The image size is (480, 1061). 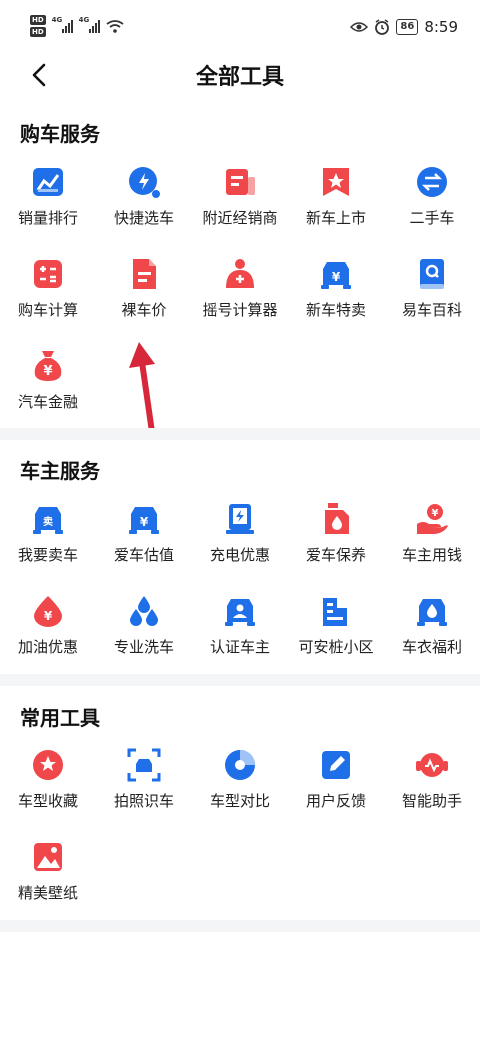 I want to click on tool-label: 智能助手, so click(x=431, y=801).